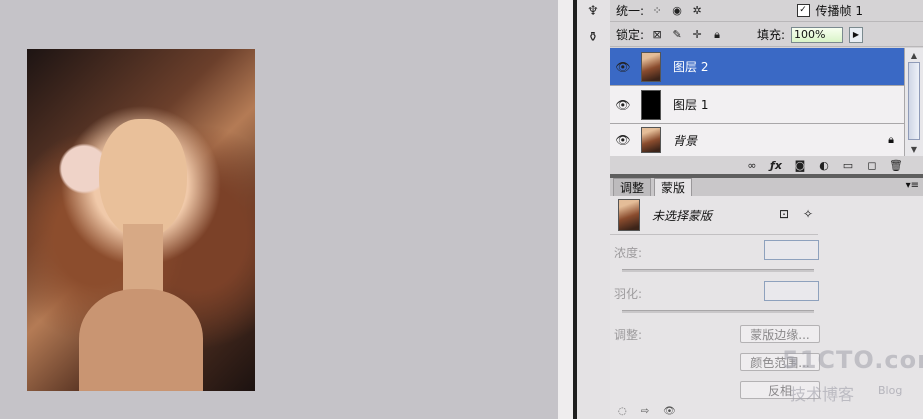 Image resolution: width=923 pixels, height=419 pixels. I want to click on layer-row-layer1: 👁︎ 图层 1, so click(757, 105).